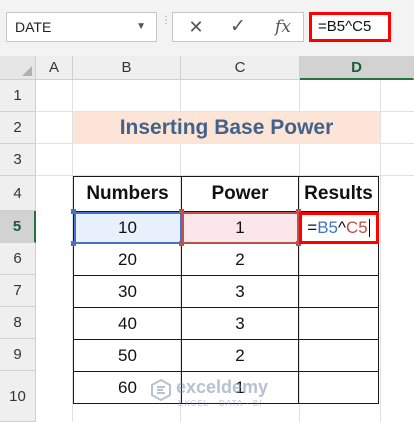 Image resolution: width=414 pixels, height=422 pixels. I want to click on column-header-a: A, so click(54, 68).